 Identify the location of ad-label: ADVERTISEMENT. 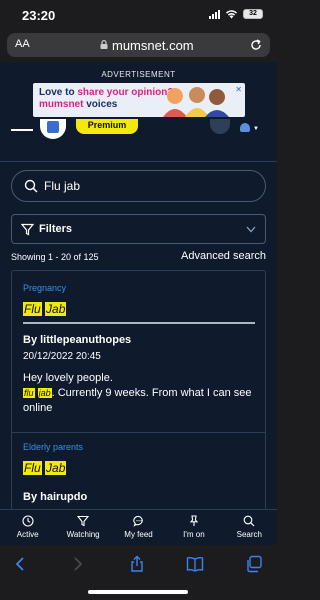
(138, 74).